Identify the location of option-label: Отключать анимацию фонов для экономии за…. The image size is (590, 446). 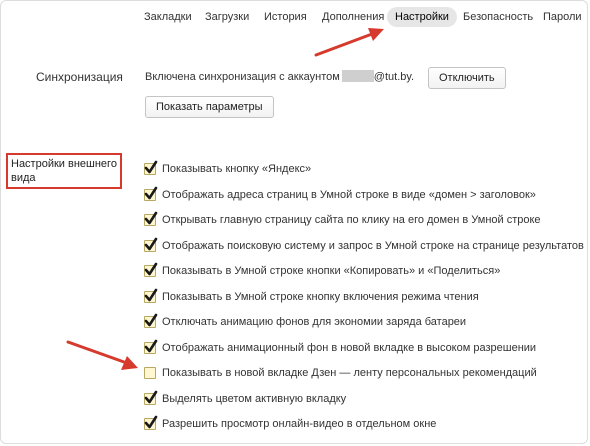
(314, 322).